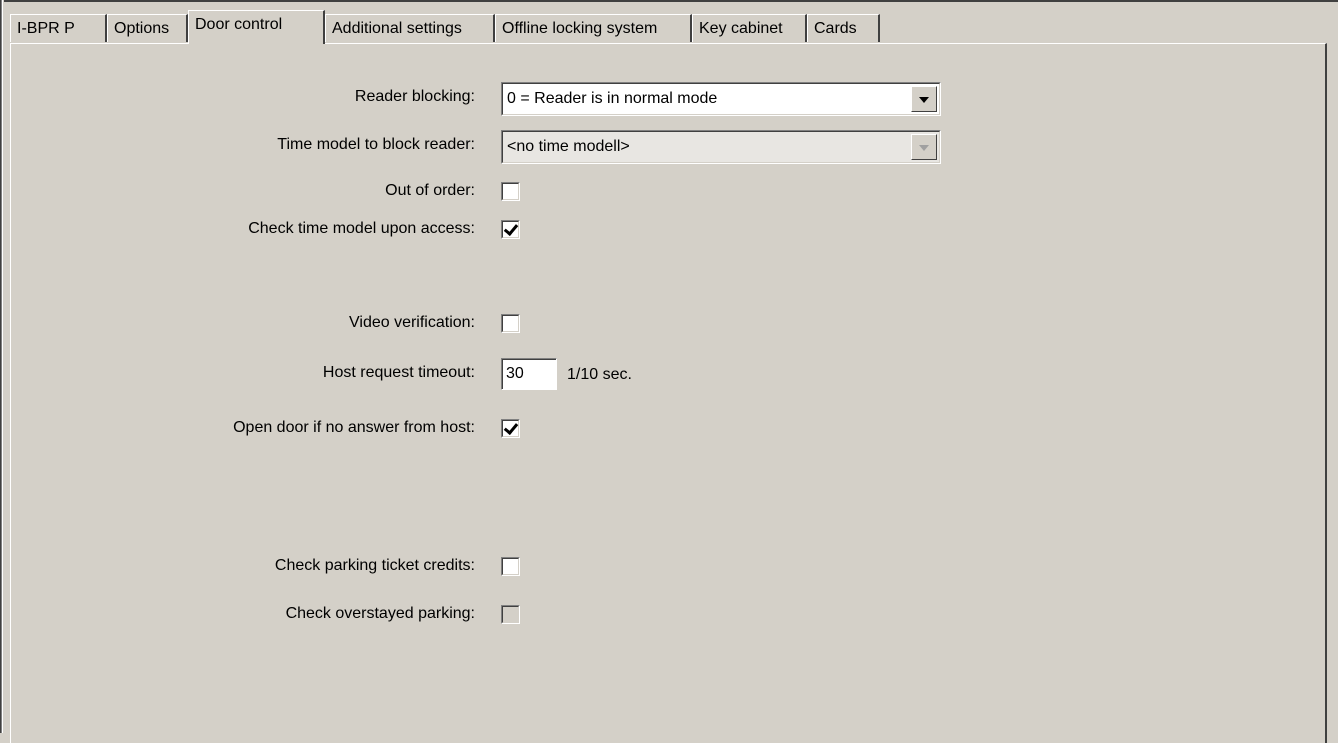  Describe the element at coordinates (430, 190) in the screenshot. I see `out-of-order-label: Out of order:` at that location.